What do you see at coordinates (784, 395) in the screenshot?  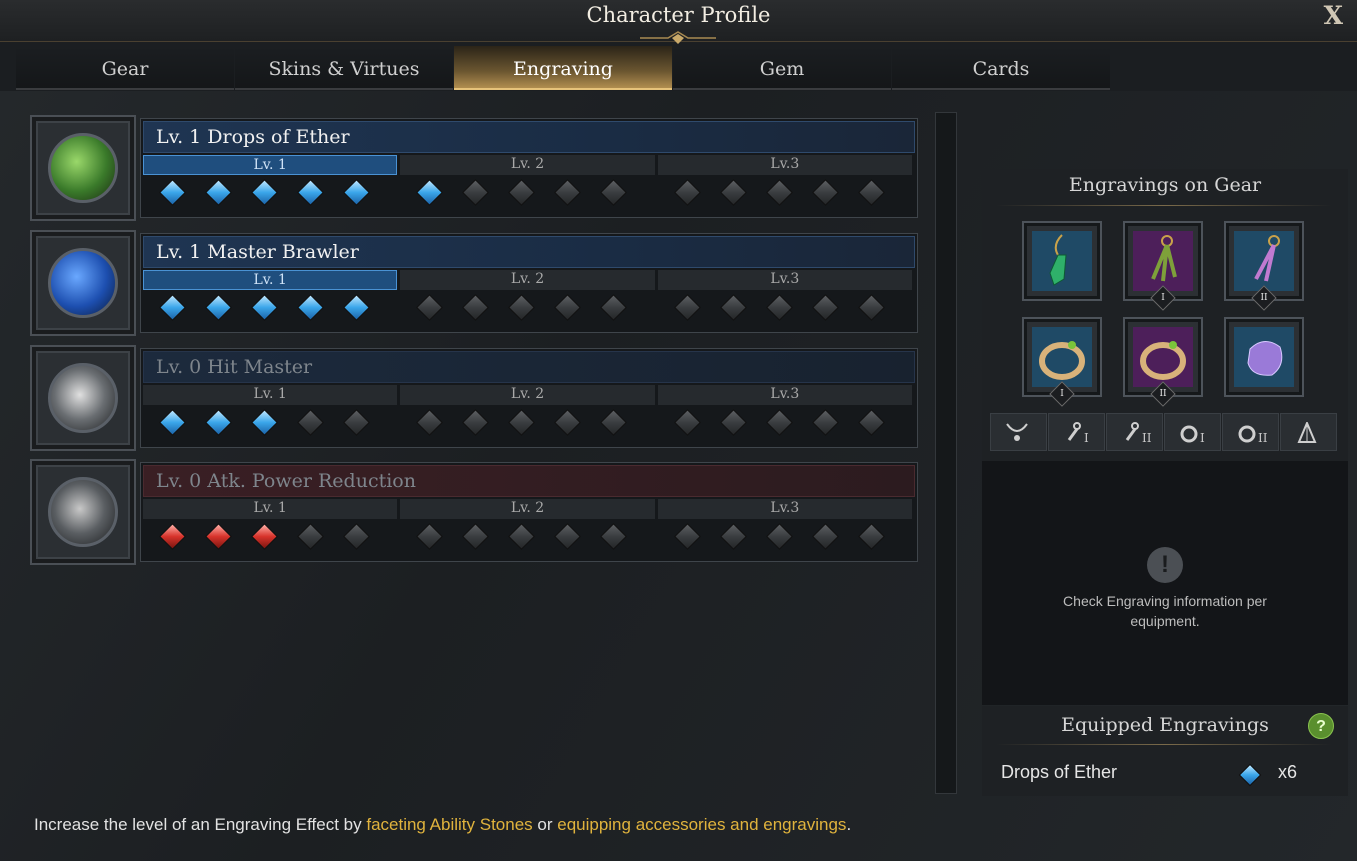 I see `level-label: Lv.3` at bounding box center [784, 395].